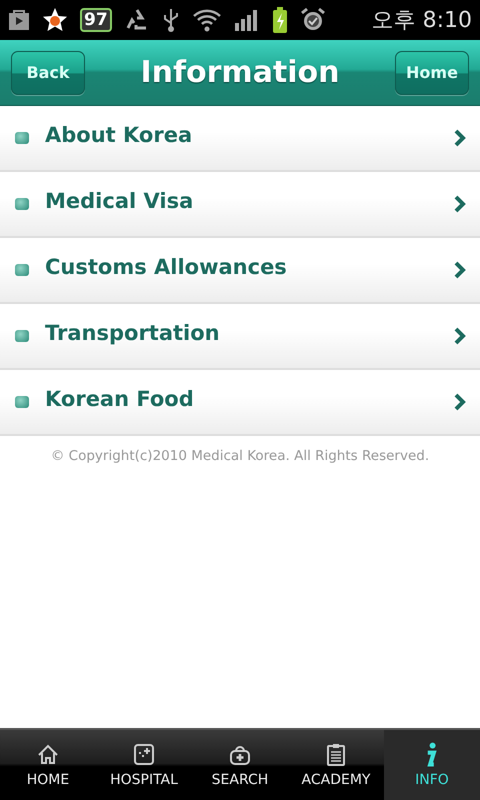 This screenshot has width=480, height=800. I want to click on back-button: Back, so click(48, 72).